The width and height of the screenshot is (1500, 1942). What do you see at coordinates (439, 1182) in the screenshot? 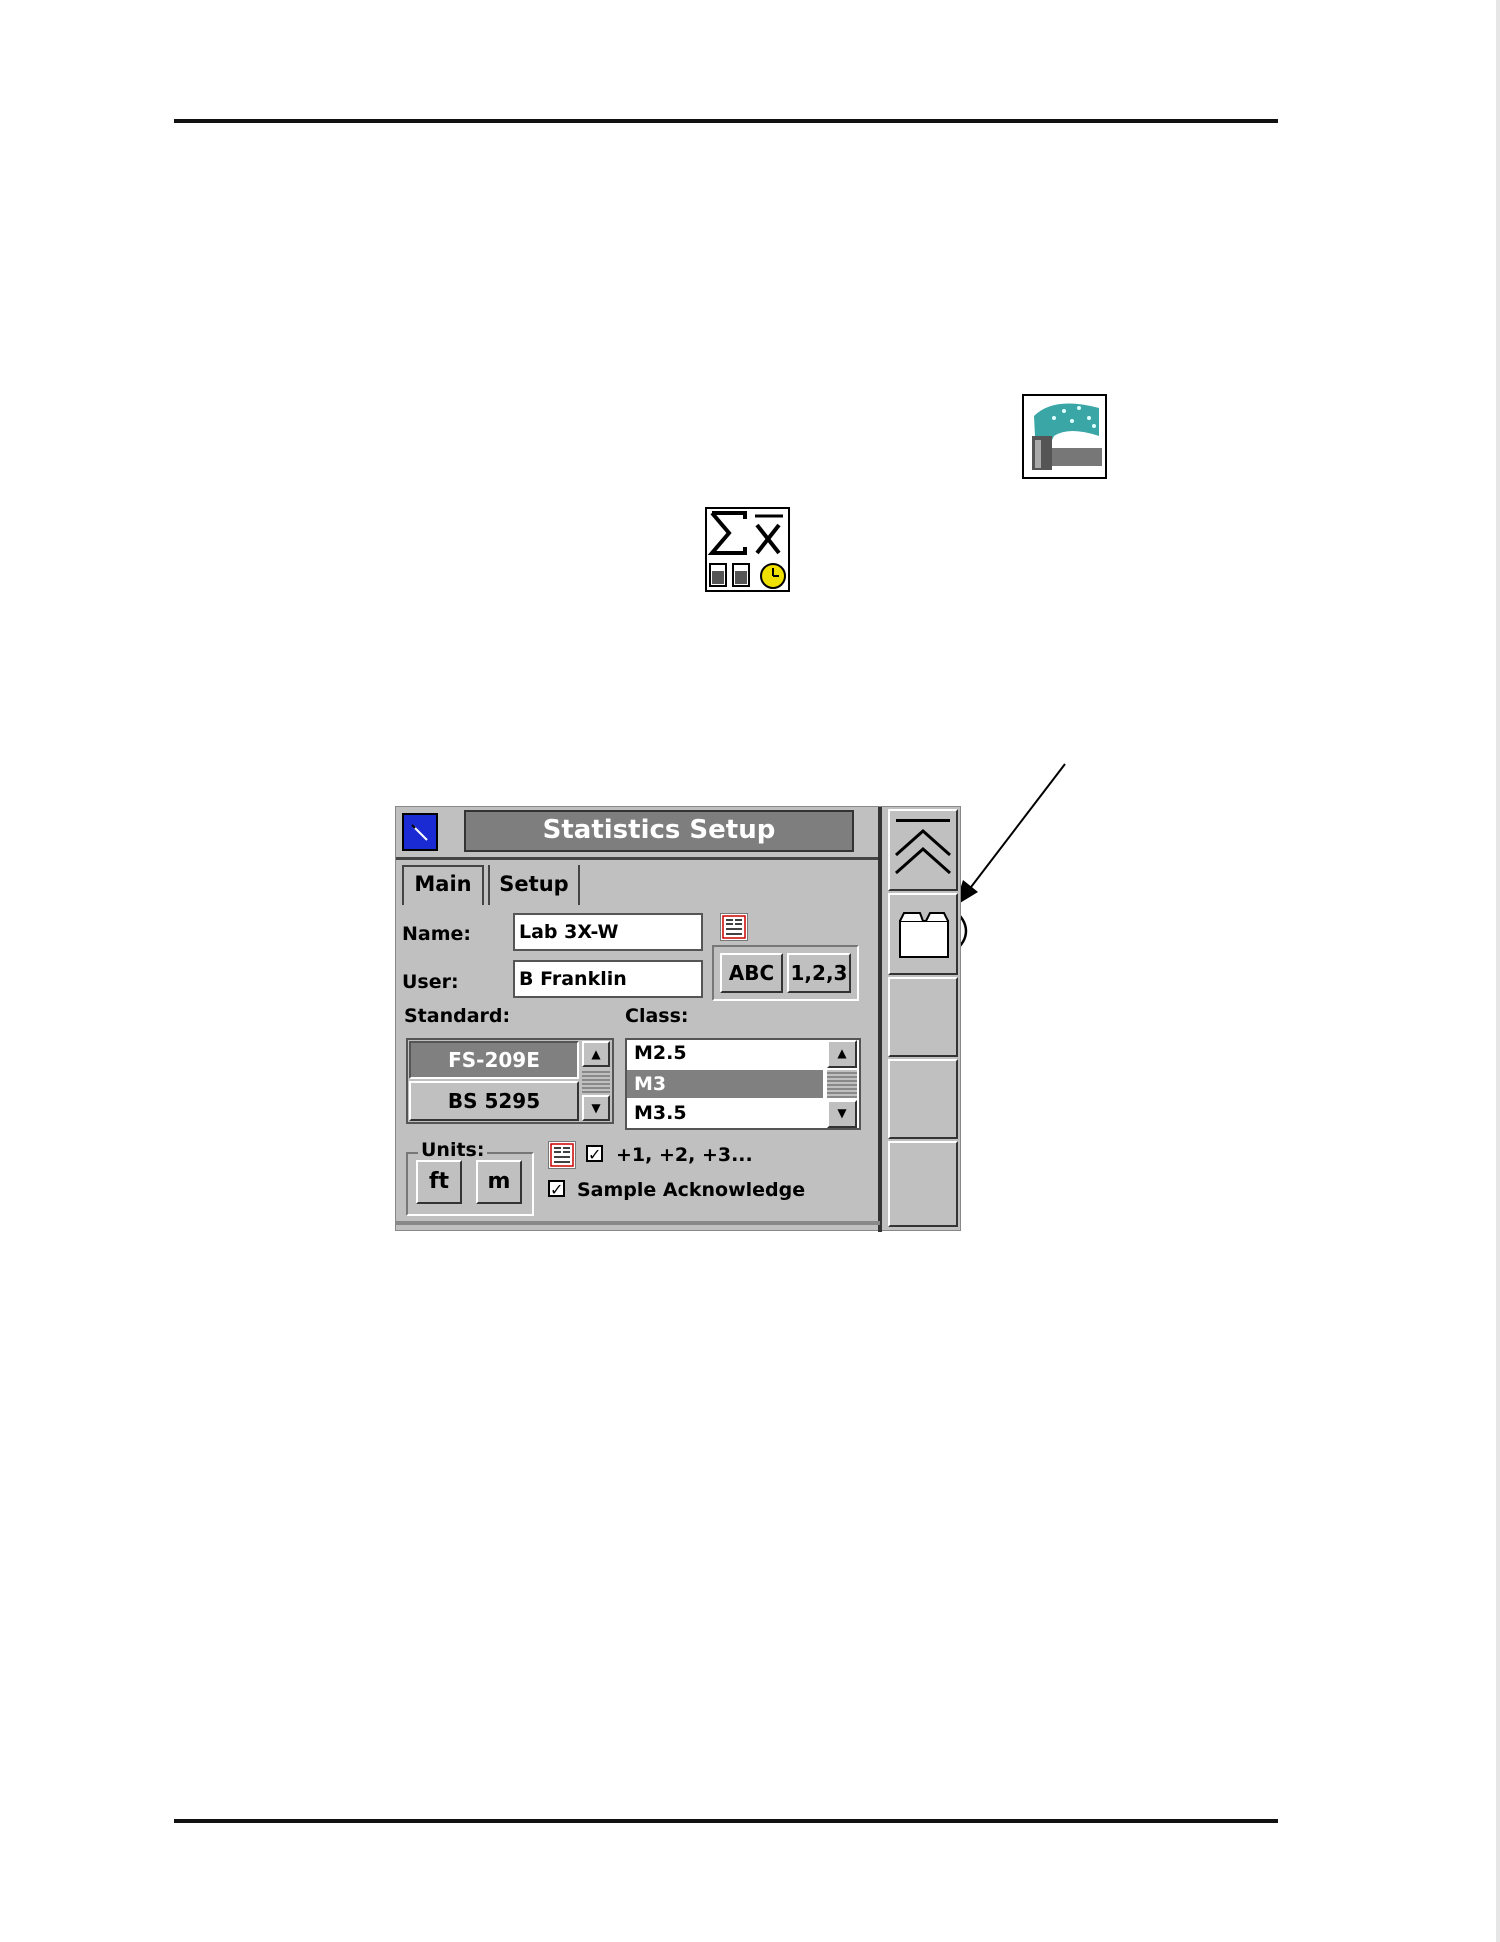
I see `units-ft-button: ft` at bounding box center [439, 1182].